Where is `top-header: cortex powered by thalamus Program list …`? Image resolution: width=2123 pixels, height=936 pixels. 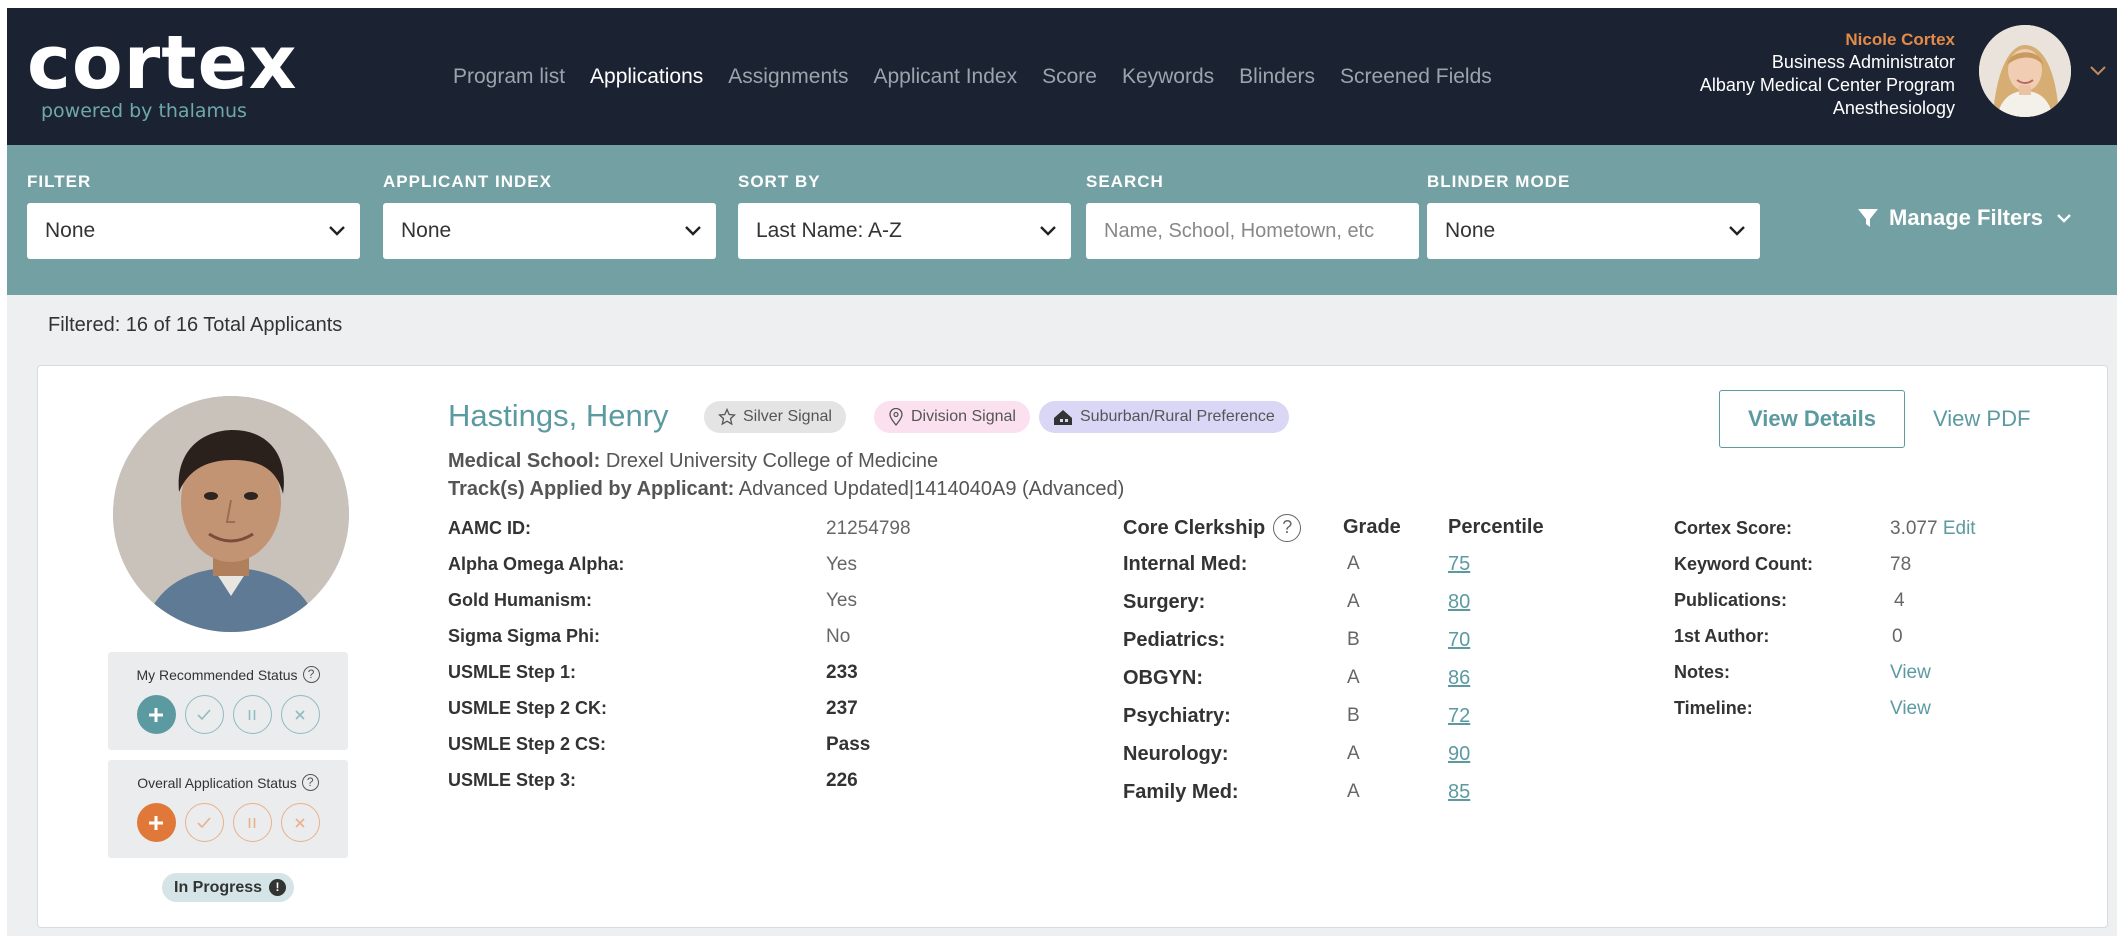 top-header: cortex powered by thalamus Program list … is located at coordinates (1062, 76).